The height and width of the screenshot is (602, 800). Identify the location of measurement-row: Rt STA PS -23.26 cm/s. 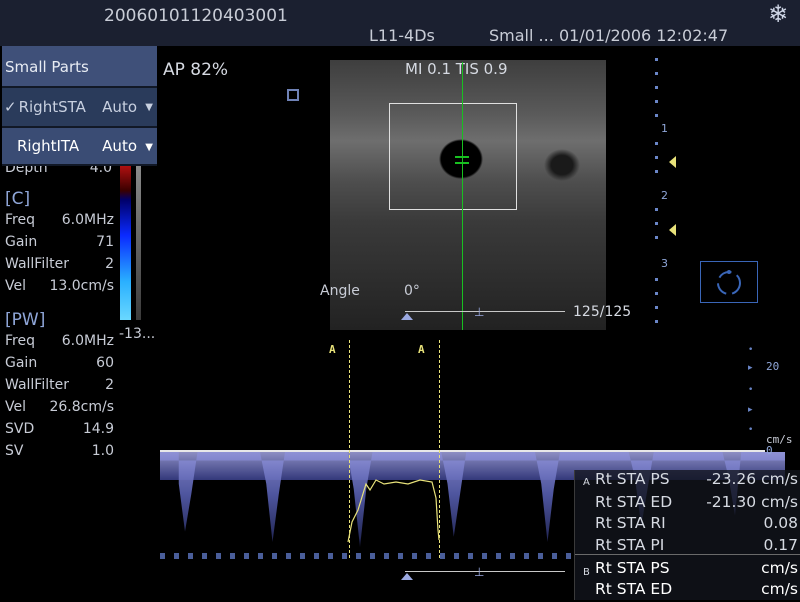
(687, 481).